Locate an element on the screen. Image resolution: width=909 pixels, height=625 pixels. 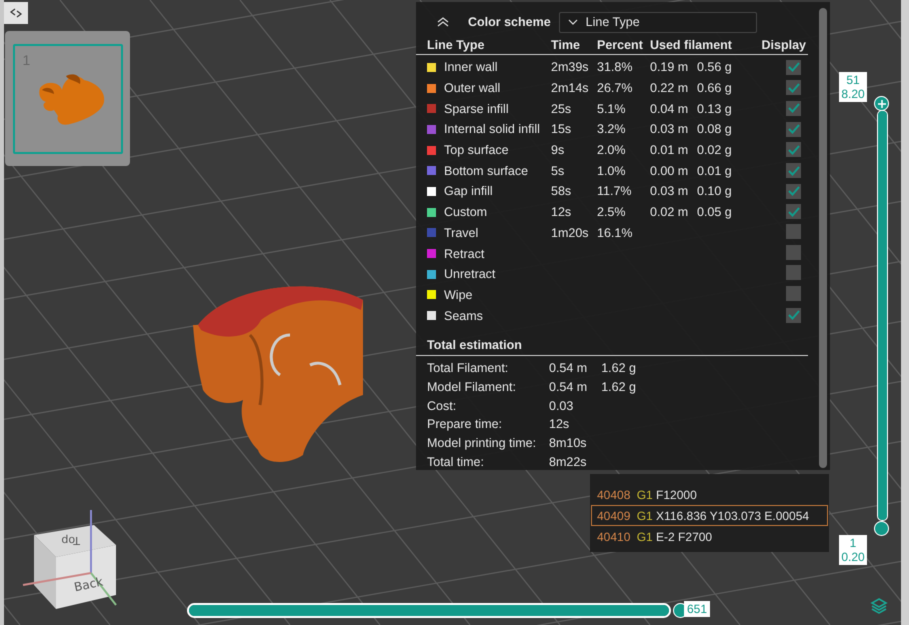
chevrons-icon is located at coordinates (16, 13).